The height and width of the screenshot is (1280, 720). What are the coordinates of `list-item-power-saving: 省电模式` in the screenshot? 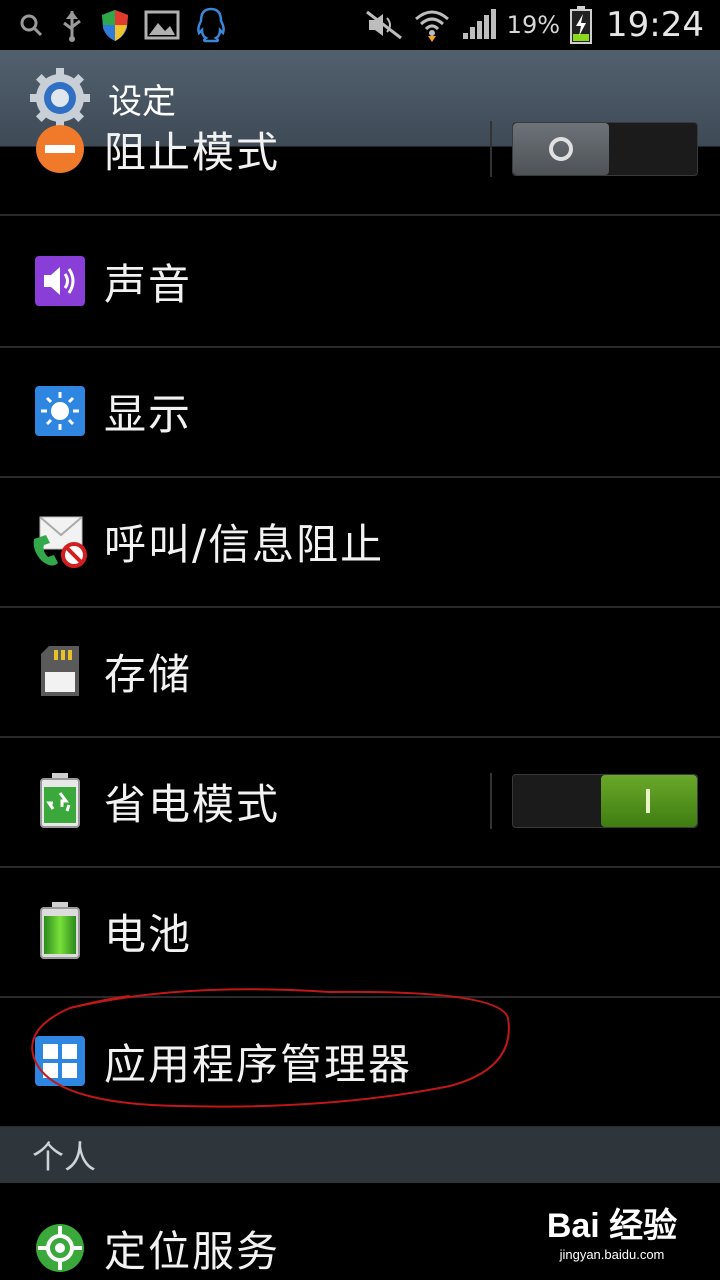 It's located at (360, 802).